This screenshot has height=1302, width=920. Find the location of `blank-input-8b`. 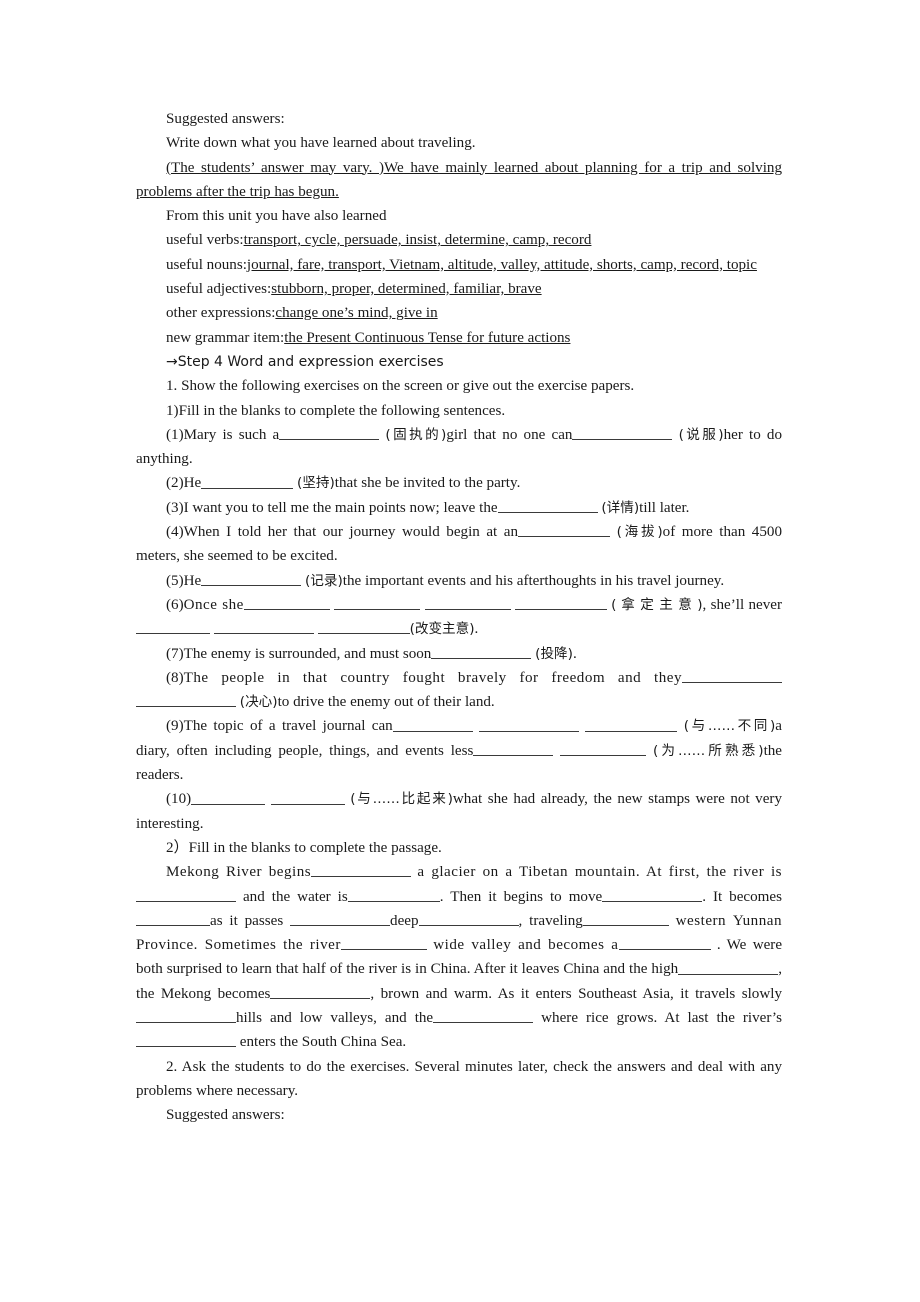

blank-input-8b is located at coordinates (186, 700).